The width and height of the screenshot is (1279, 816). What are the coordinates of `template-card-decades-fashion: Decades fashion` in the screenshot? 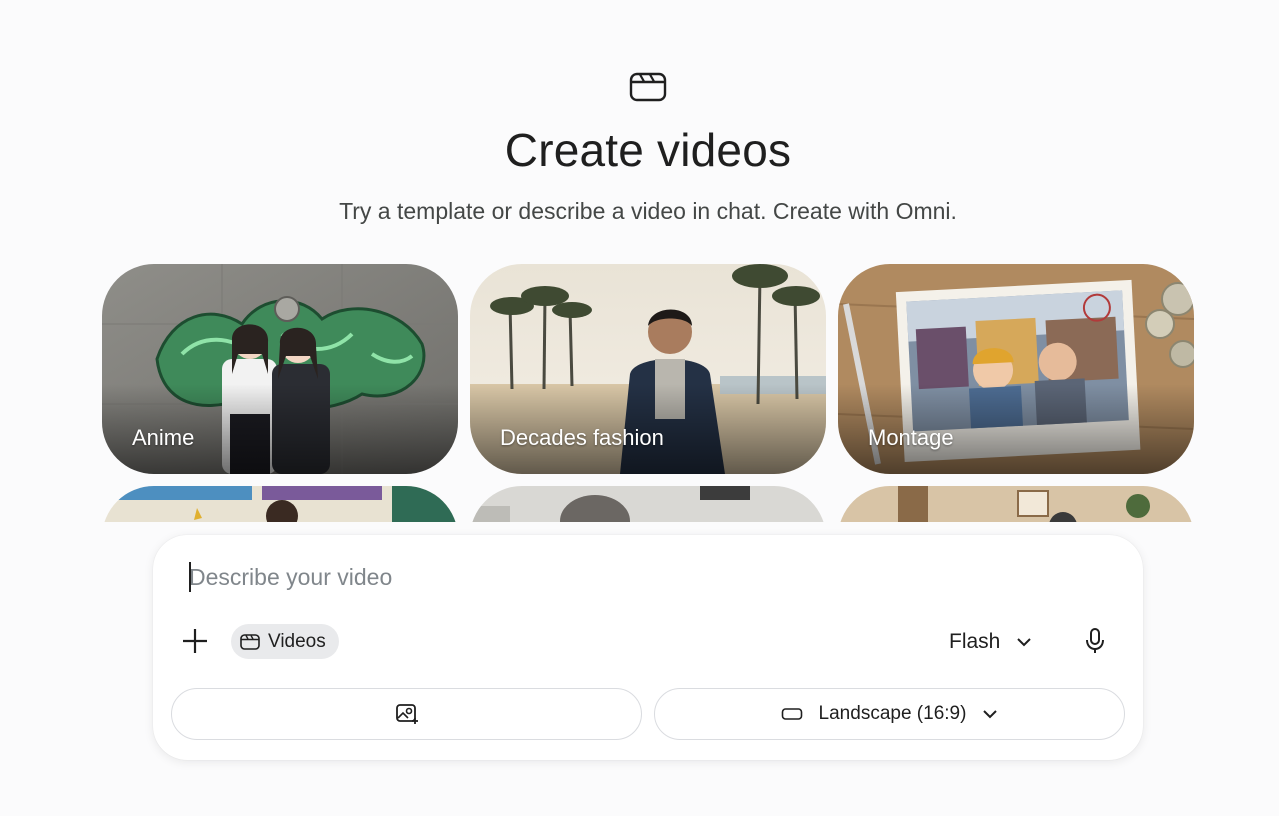 It's located at (648, 369).